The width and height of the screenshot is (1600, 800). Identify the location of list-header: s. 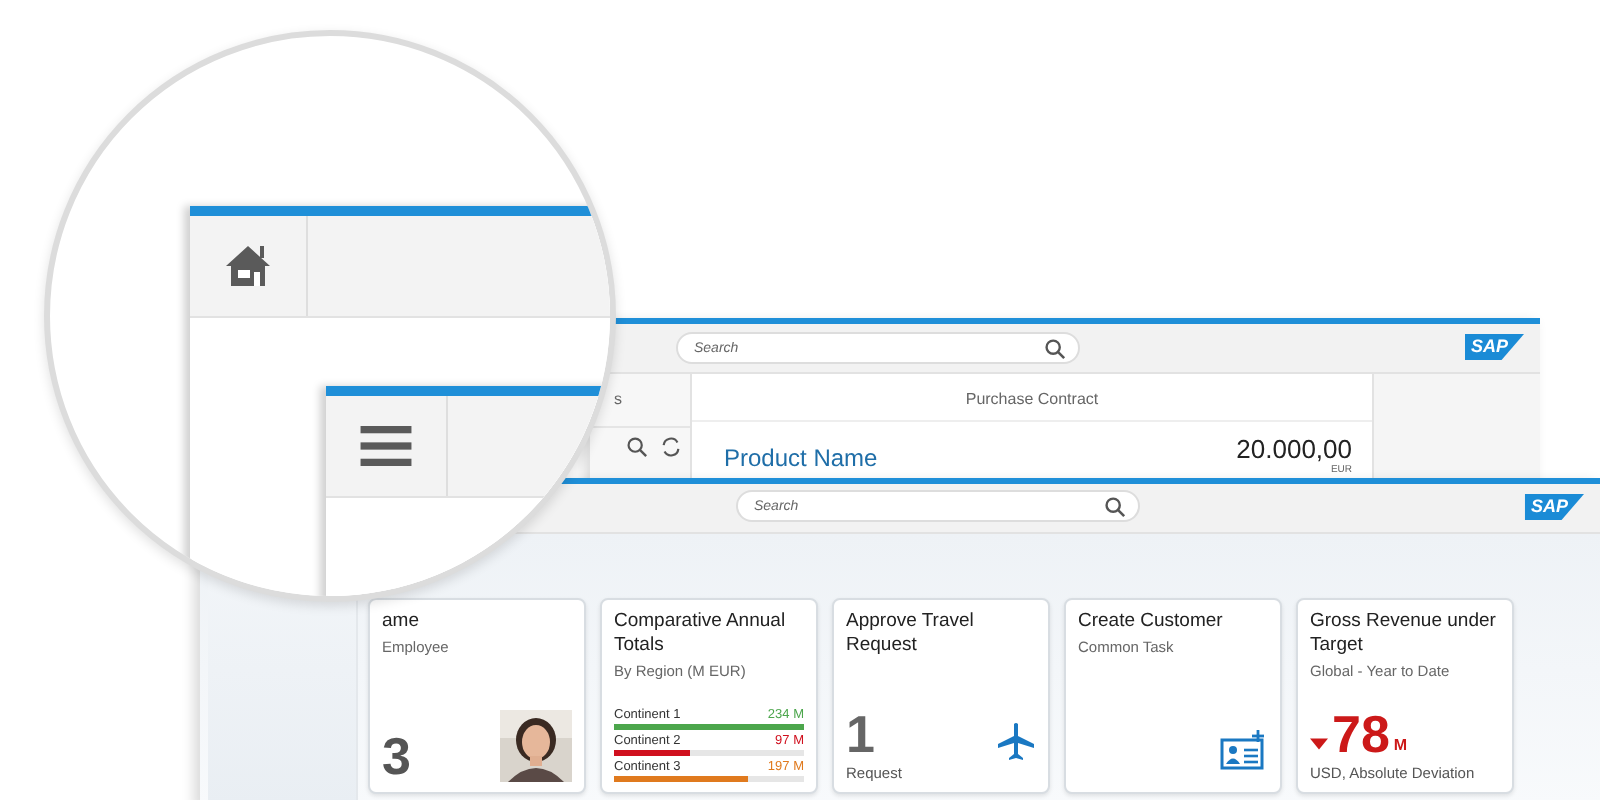
(618, 400).